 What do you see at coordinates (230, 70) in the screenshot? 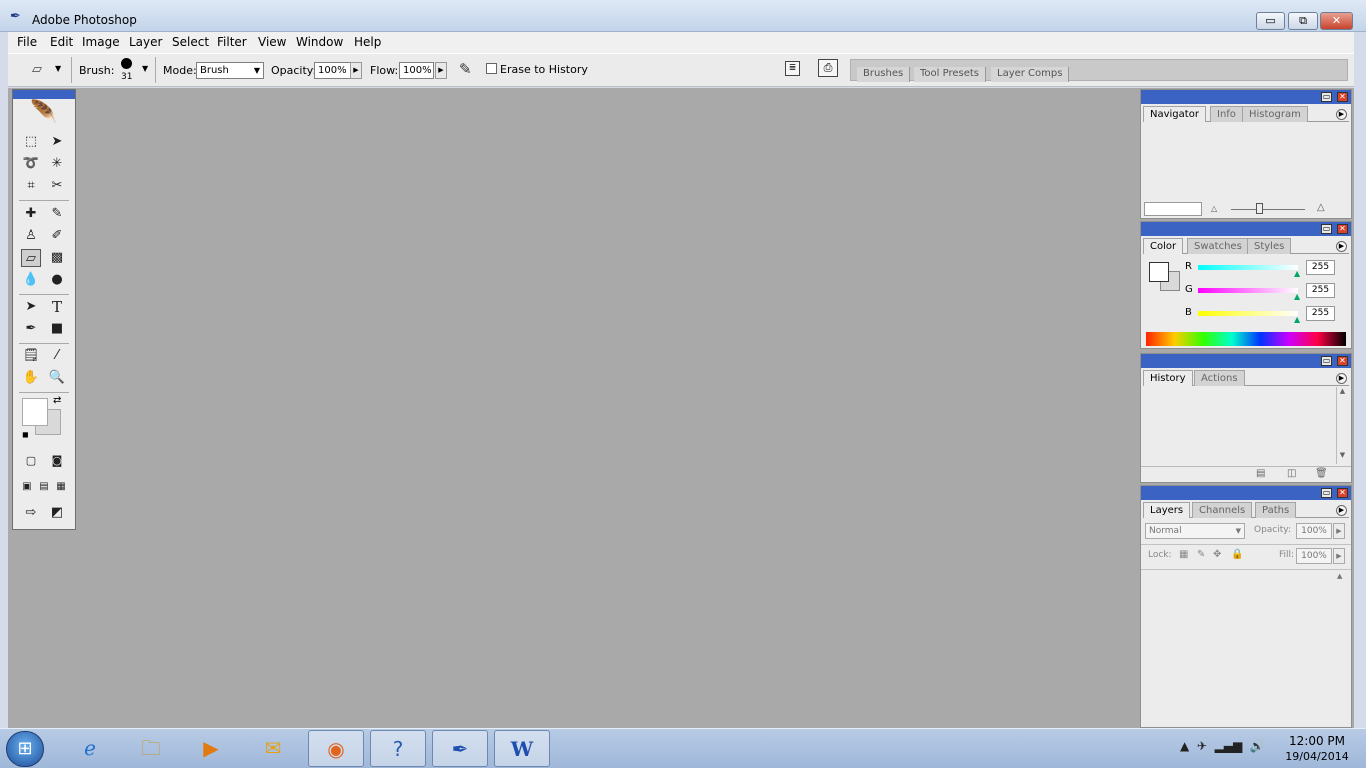
I see `mode-select: Brush ▼` at bounding box center [230, 70].